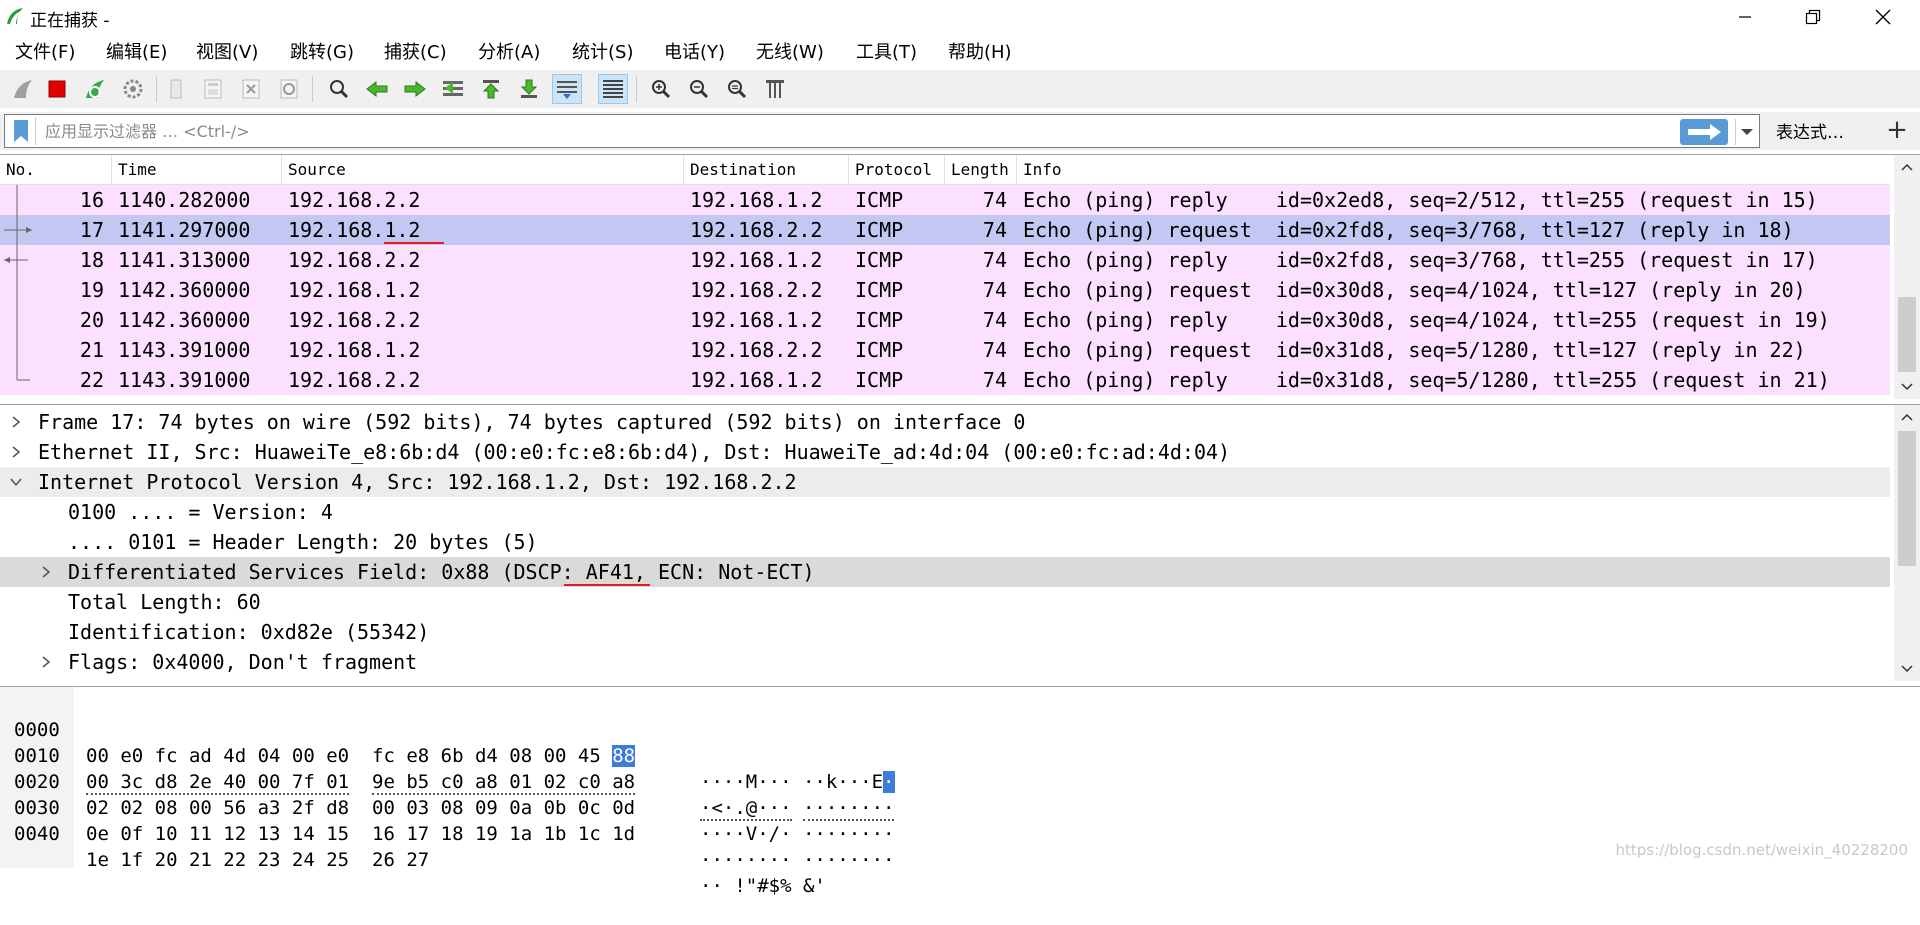 The height and width of the screenshot is (925, 1920). I want to click on menu-view: 视图(V), so click(227, 51).